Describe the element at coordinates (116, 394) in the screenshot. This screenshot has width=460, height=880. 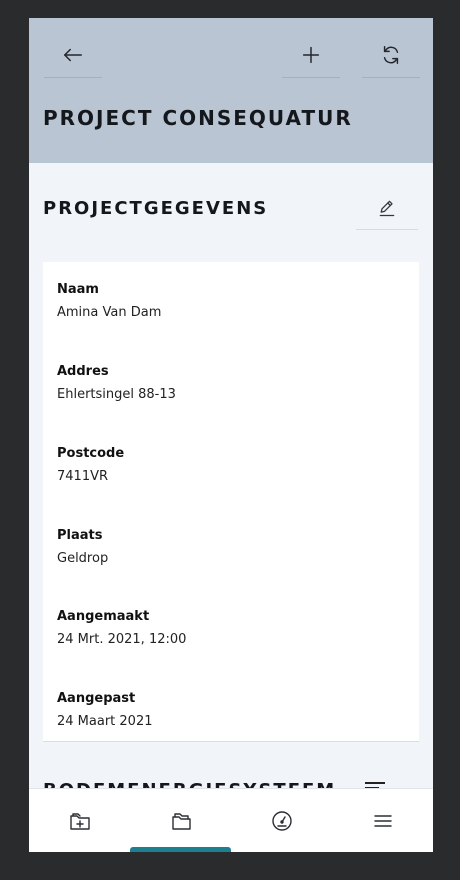
I see `field-value: Ehlertsingel 88-13` at that location.